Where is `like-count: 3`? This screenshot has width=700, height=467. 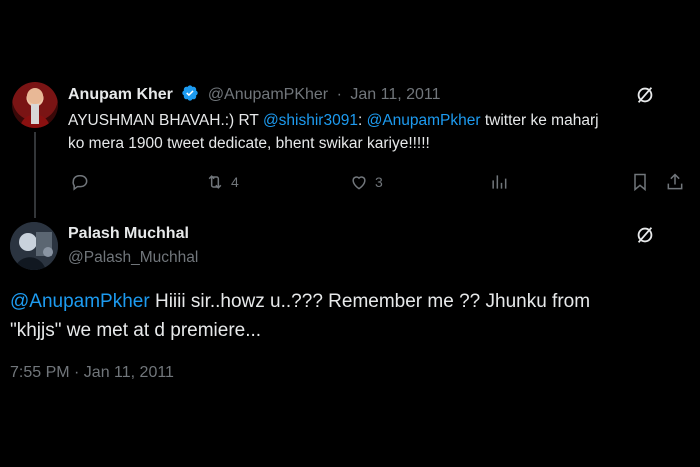 like-count: 3 is located at coordinates (379, 182).